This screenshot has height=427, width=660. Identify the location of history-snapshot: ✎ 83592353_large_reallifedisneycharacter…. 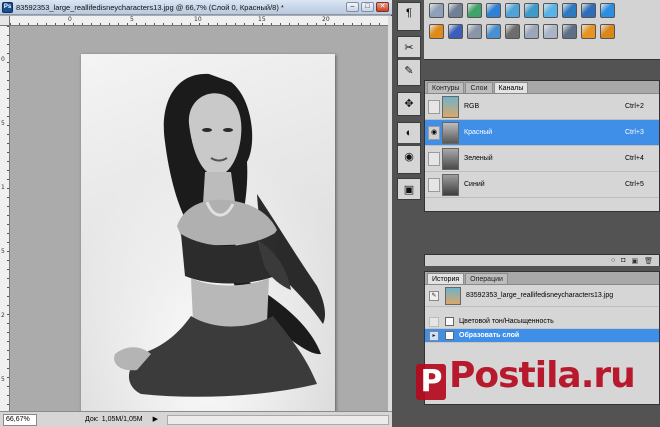
(542, 296).